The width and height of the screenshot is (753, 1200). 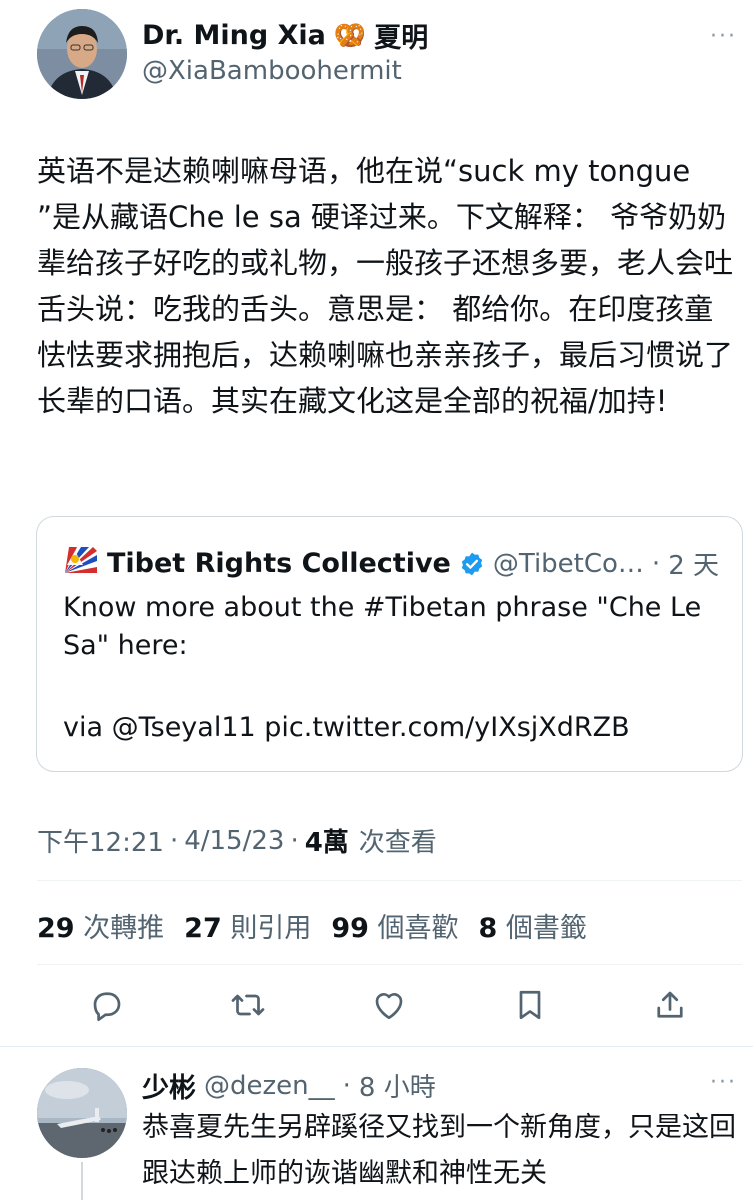 I want to click on reply-more-options-icon: ···, so click(x=723, y=1082).